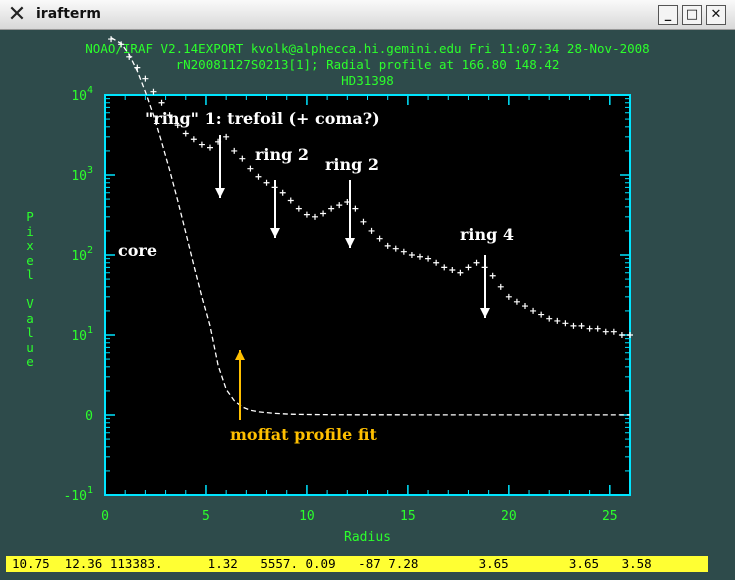 The width and height of the screenshot is (735, 580). Describe the element at coordinates (262, 118) in the screenshot. I see `annotation-label: "ring" 1: trefoil (+ coma?)` at that location.